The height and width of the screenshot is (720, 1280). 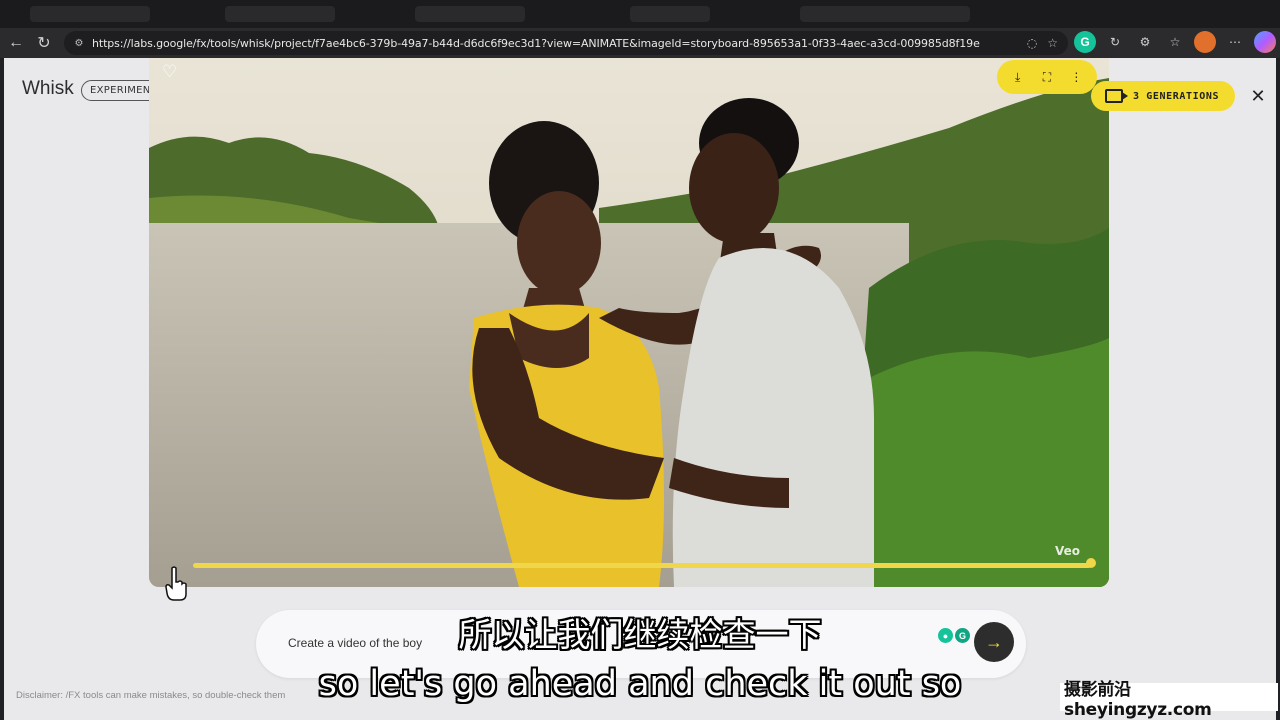 What do you see at coordinates (1091, 563) in the screenshot?
I see `progress-thumb` at bounding box center [1091, 563].